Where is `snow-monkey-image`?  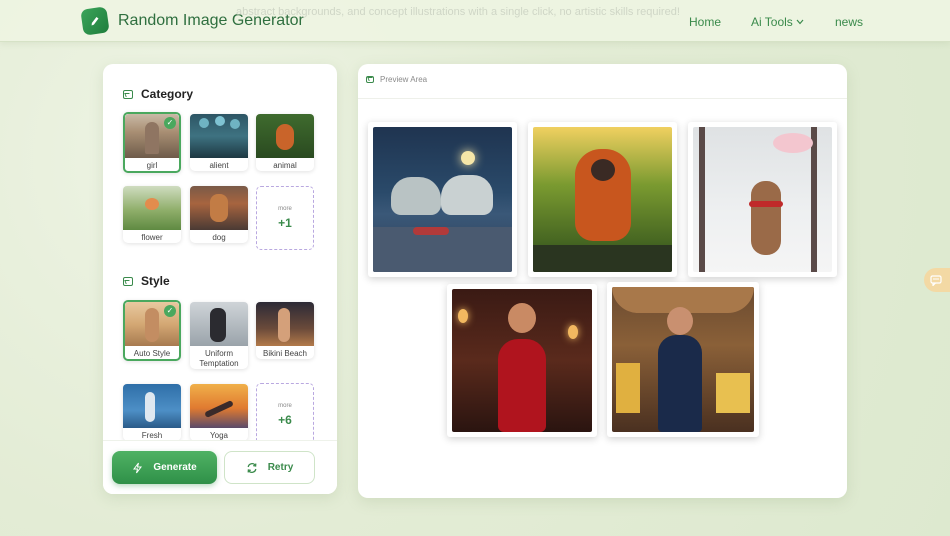
snow-monkey-image is located at coordinates (762, 199).